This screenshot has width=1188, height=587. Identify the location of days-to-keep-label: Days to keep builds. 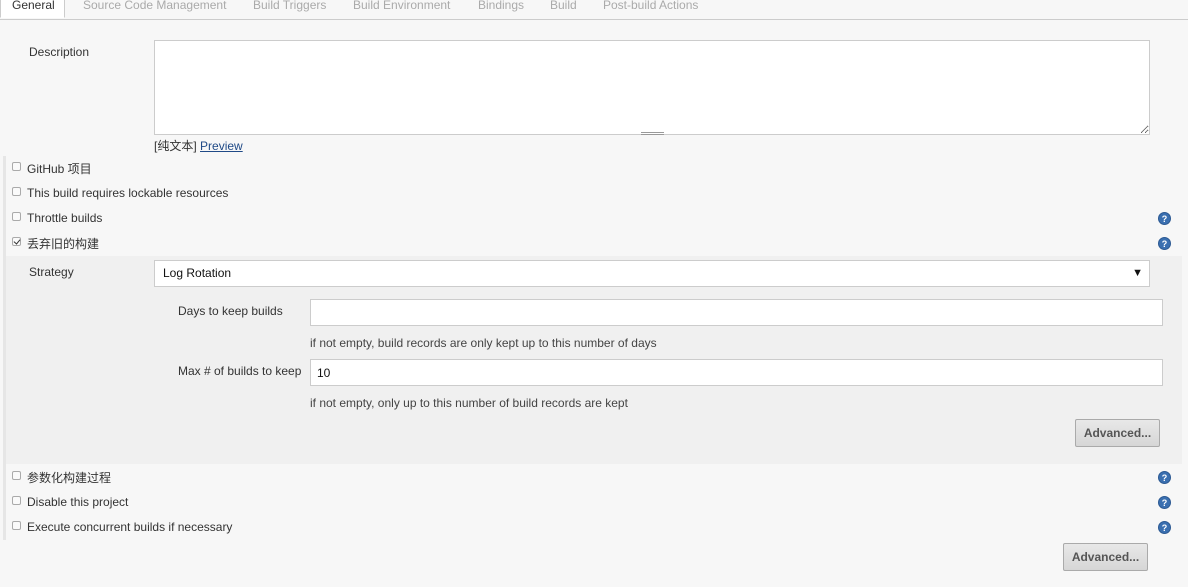
(230, 311).